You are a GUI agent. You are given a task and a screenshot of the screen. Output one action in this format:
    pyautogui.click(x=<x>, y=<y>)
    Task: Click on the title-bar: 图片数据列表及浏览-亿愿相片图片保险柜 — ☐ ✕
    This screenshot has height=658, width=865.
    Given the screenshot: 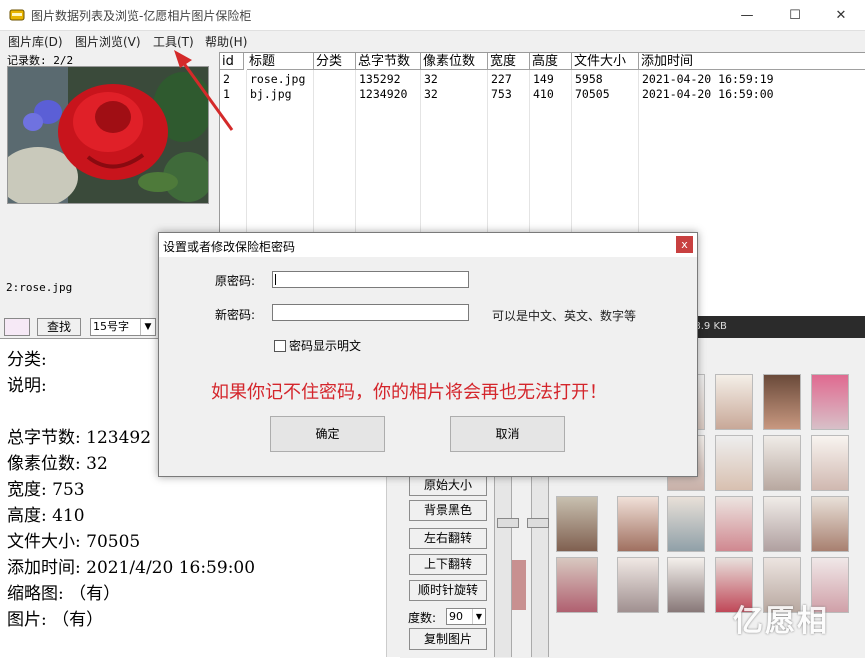 What is the action you would take?
    pyautogui.click(x=432, y=15)
    